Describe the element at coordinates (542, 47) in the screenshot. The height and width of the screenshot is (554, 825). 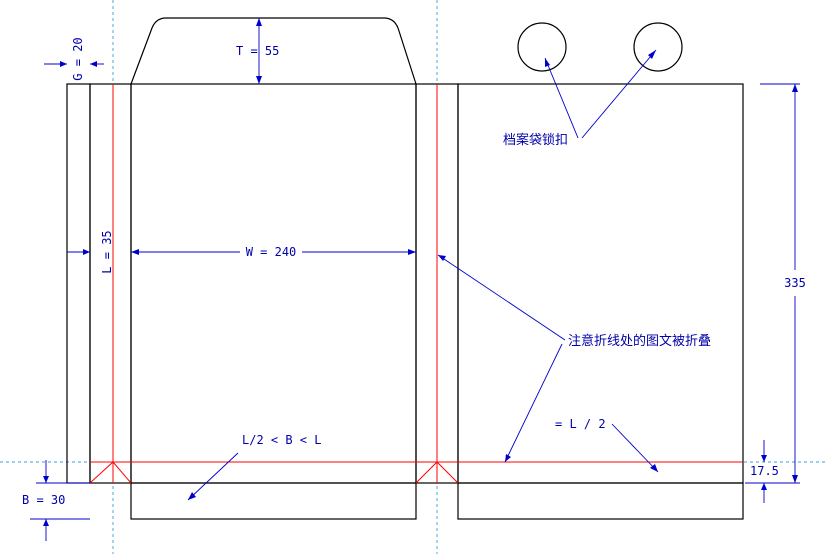
I see `lock-button-left` at that location.